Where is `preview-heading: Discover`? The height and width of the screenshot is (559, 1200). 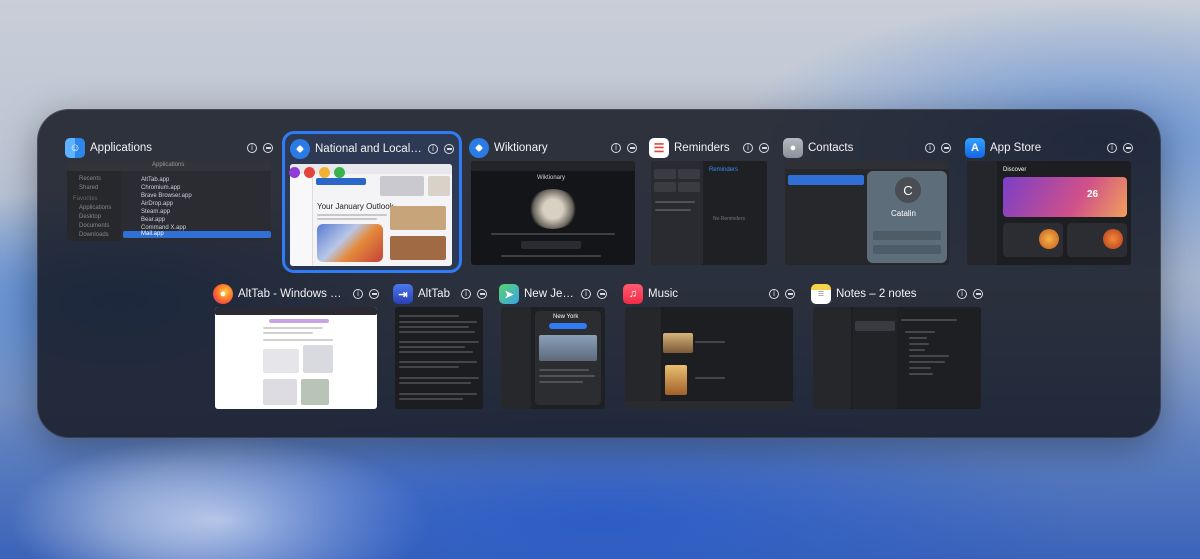
preview-heading: Discover is located at coordinates (1015, 170).